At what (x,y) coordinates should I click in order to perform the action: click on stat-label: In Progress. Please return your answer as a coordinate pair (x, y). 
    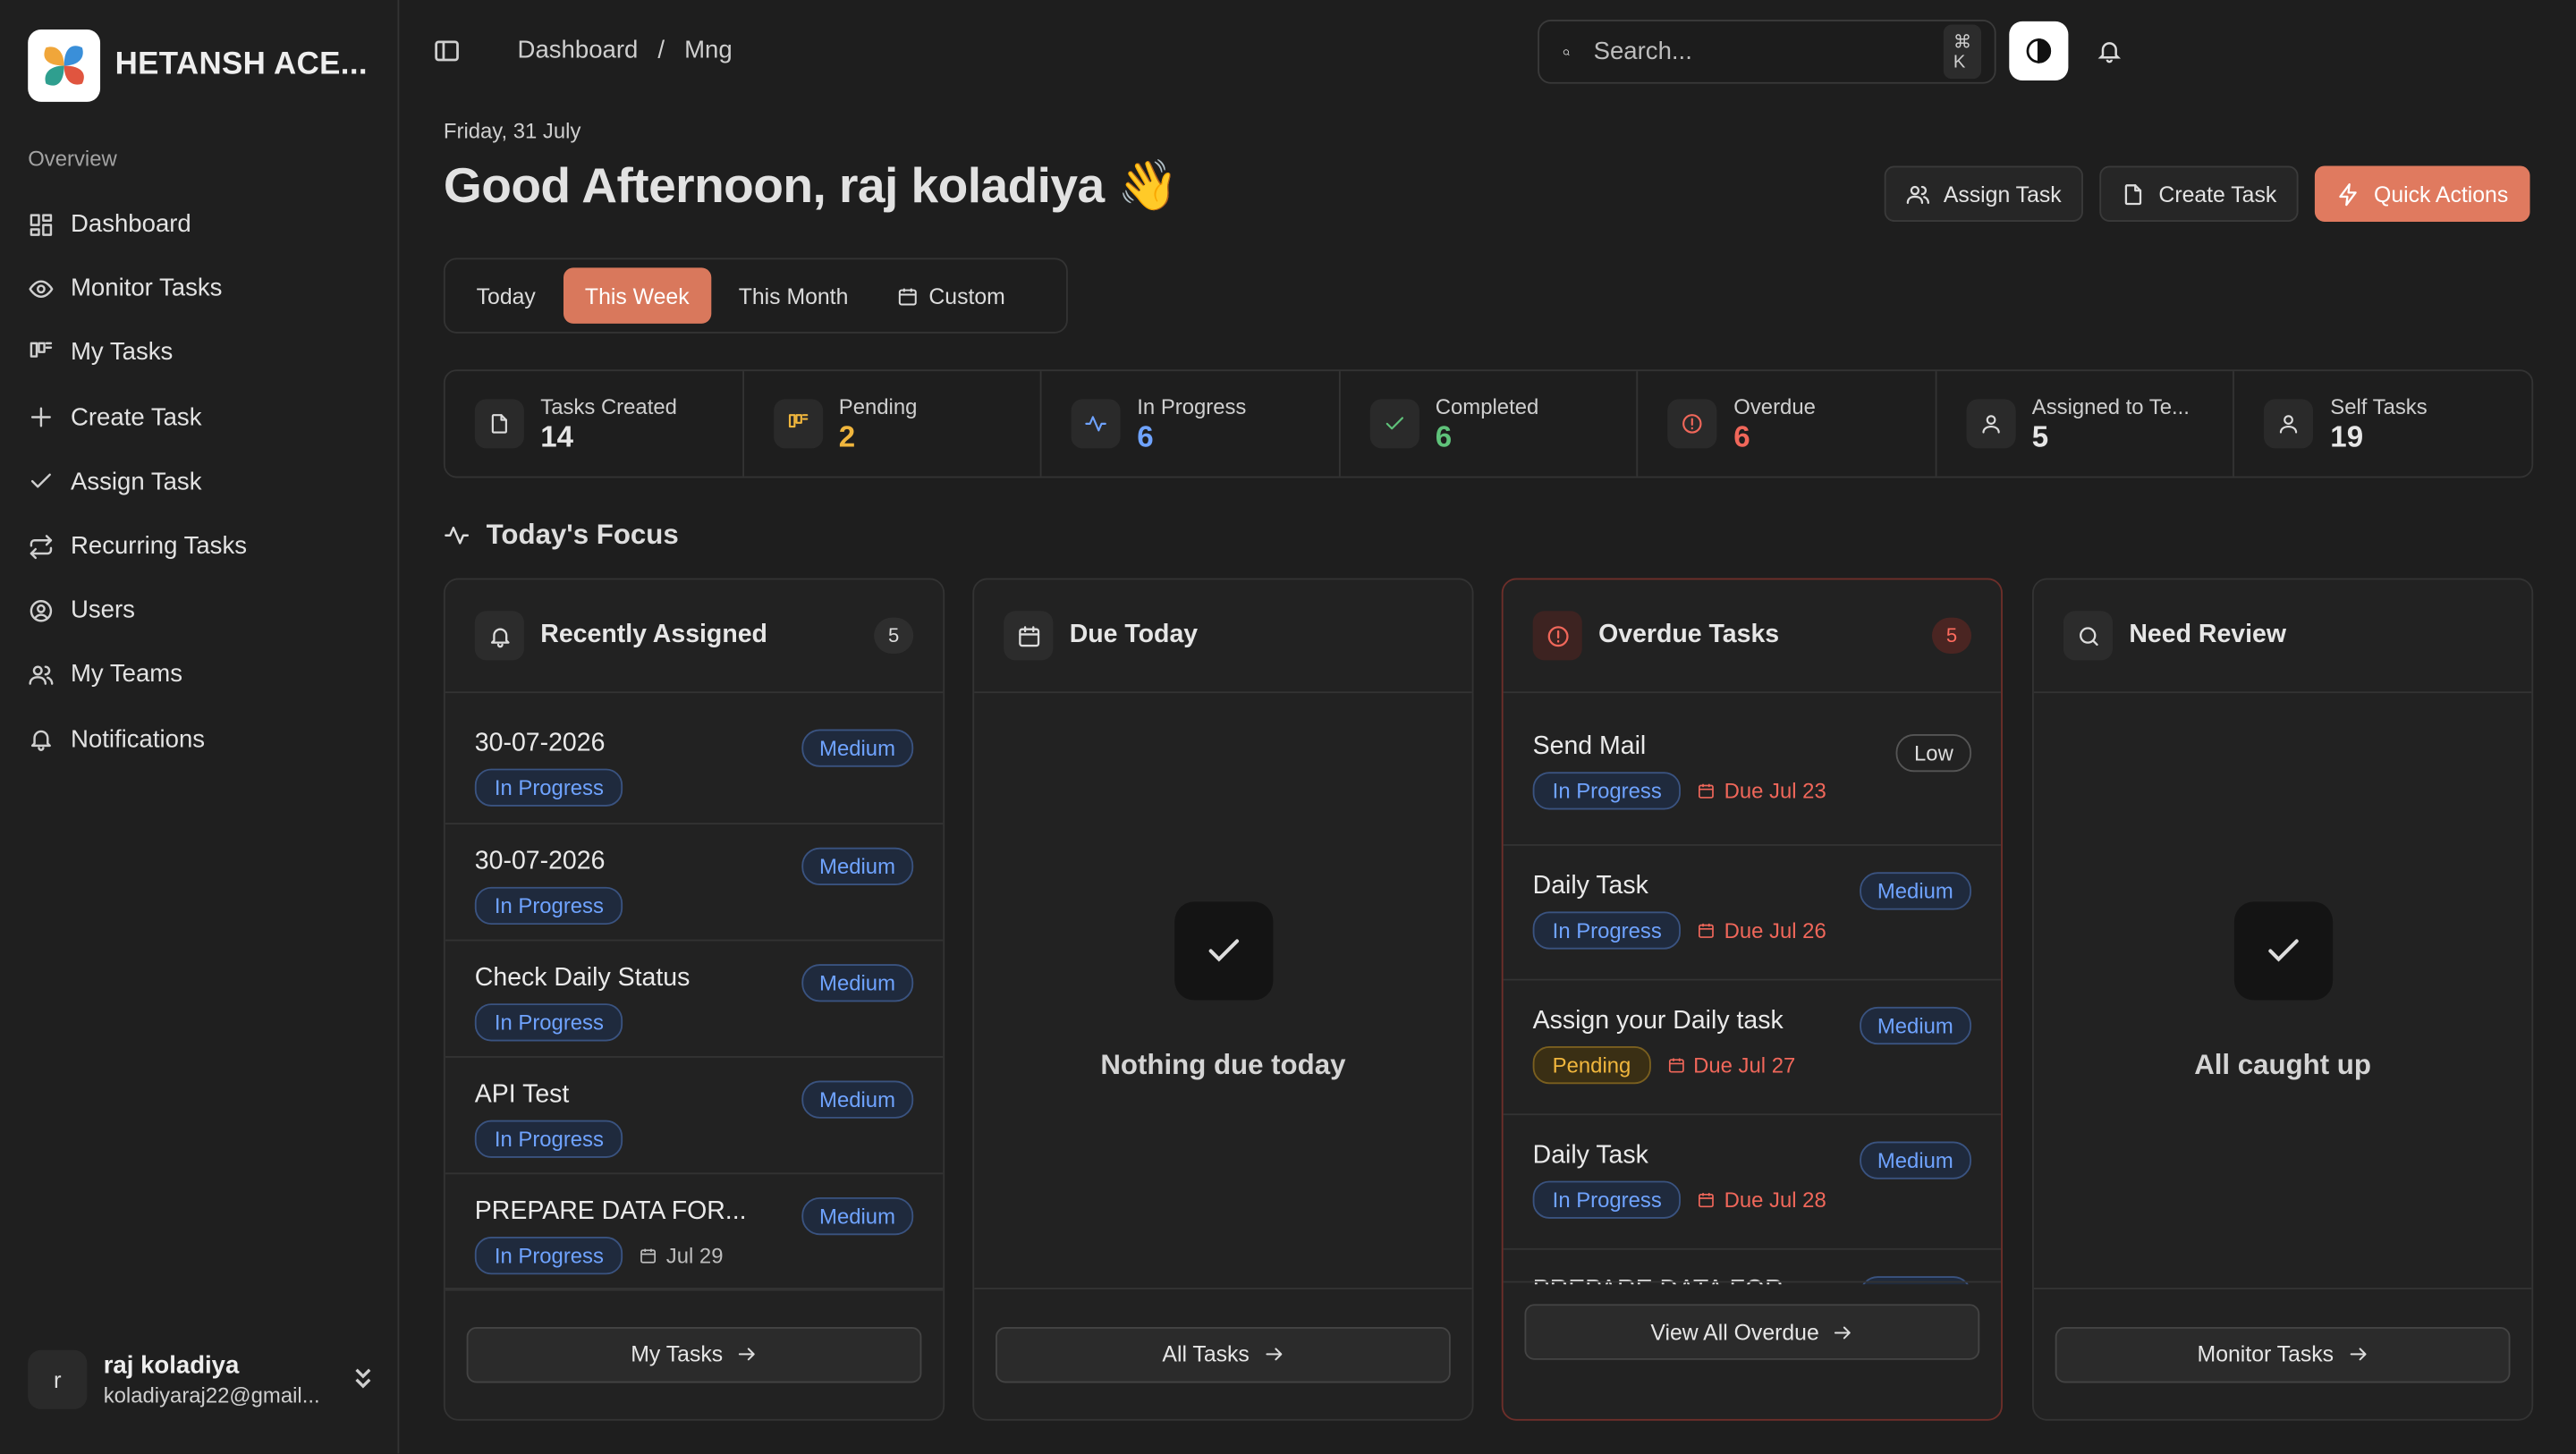
    Looking at the image, I should click on (1192, 405).